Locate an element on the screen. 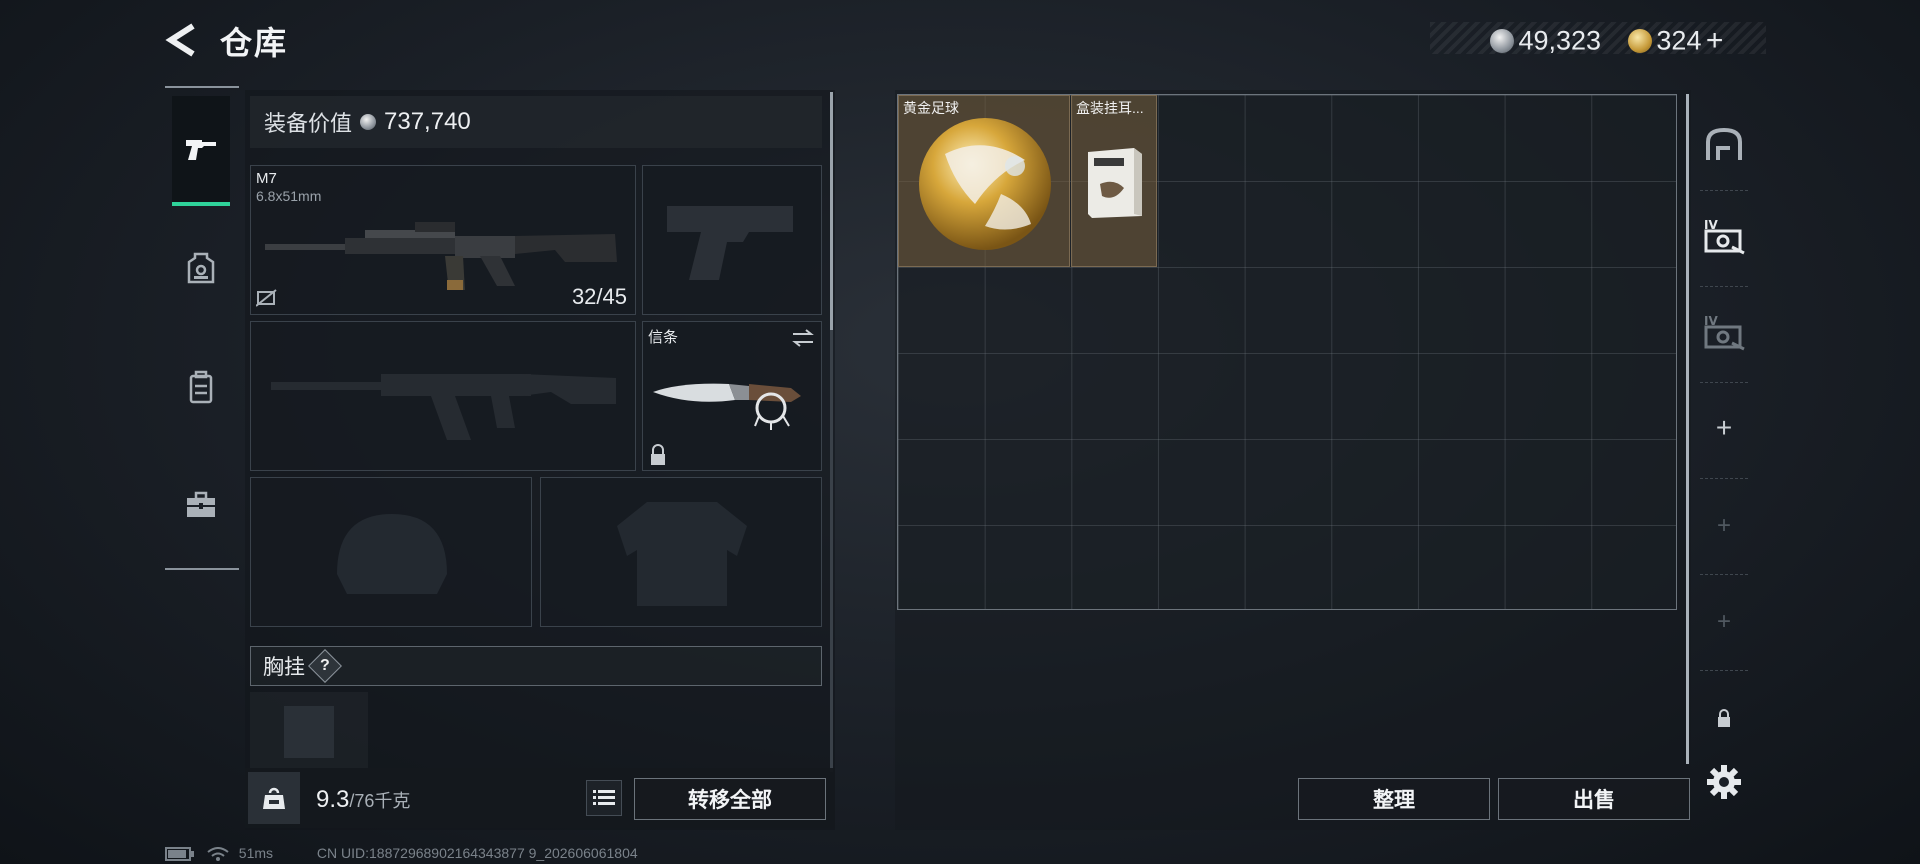 This screenshot has width=1920, height=864. vest-placeholder-icon is located at coordinates (682, 554).